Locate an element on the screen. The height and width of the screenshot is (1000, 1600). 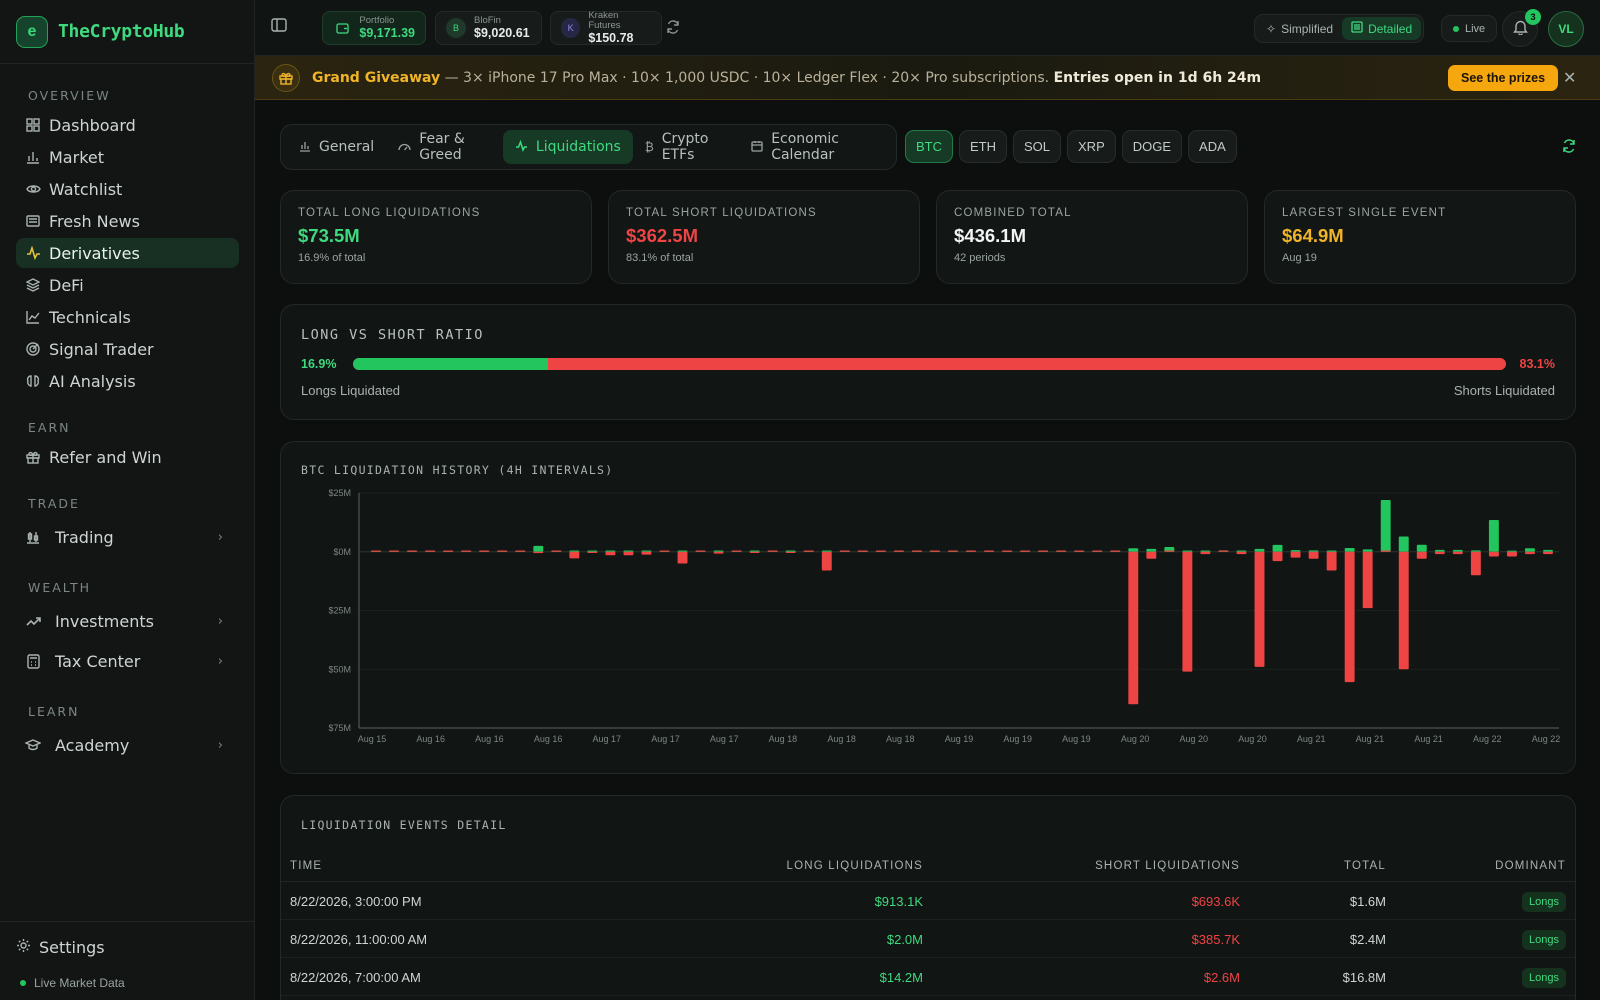
brand: e TheCryptoHub is located at coordinates (127, 32).